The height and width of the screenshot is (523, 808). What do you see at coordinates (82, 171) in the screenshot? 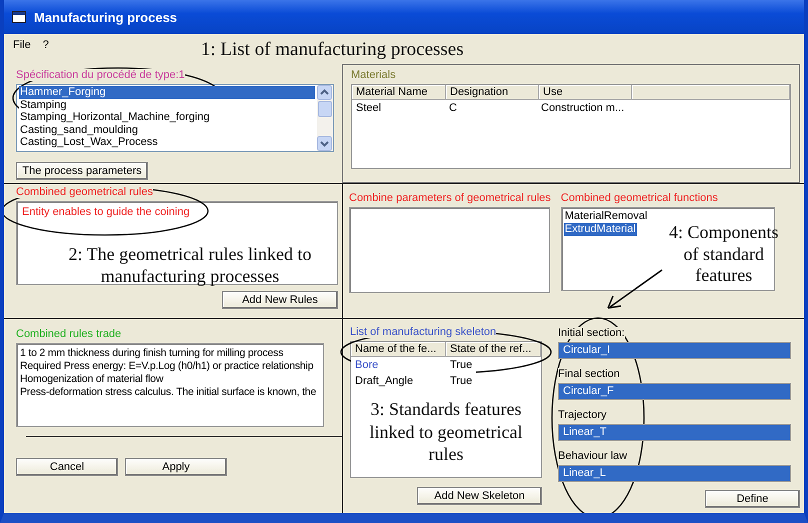
I see `process-parameters-button: The process parameters` at bounding box center [82, 171].